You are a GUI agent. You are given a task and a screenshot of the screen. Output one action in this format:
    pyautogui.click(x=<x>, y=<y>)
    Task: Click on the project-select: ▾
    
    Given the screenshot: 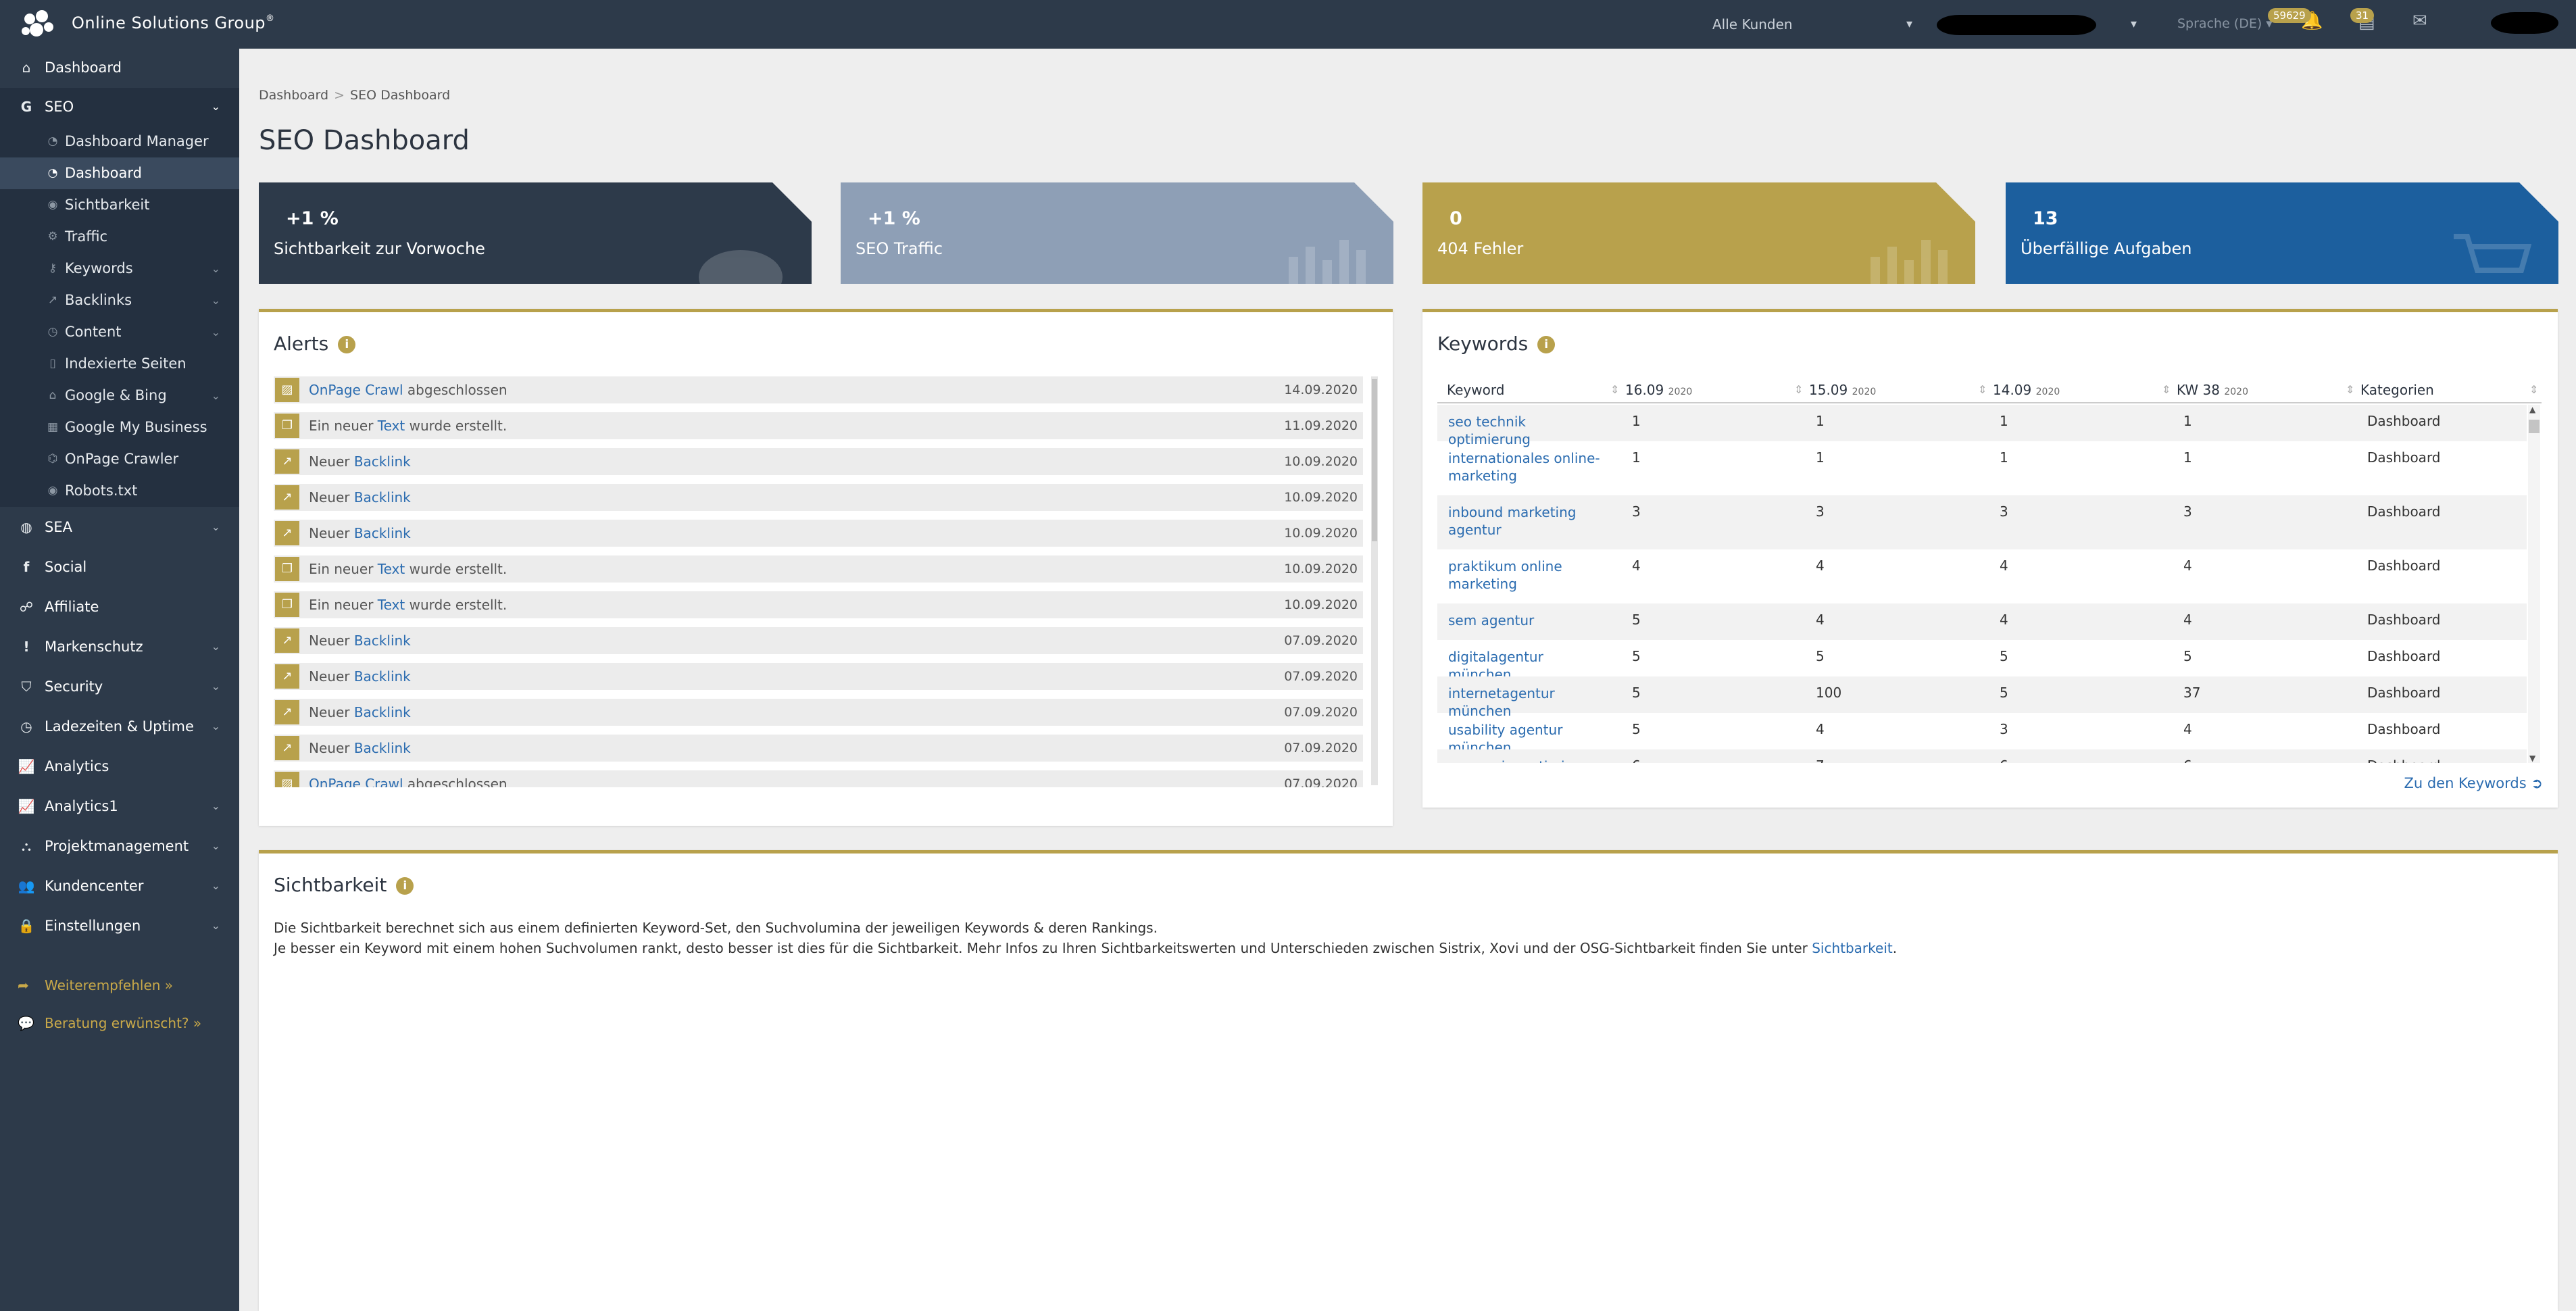 What is the action you would take?
    pyautogui.click(x=2039, y=24)
    